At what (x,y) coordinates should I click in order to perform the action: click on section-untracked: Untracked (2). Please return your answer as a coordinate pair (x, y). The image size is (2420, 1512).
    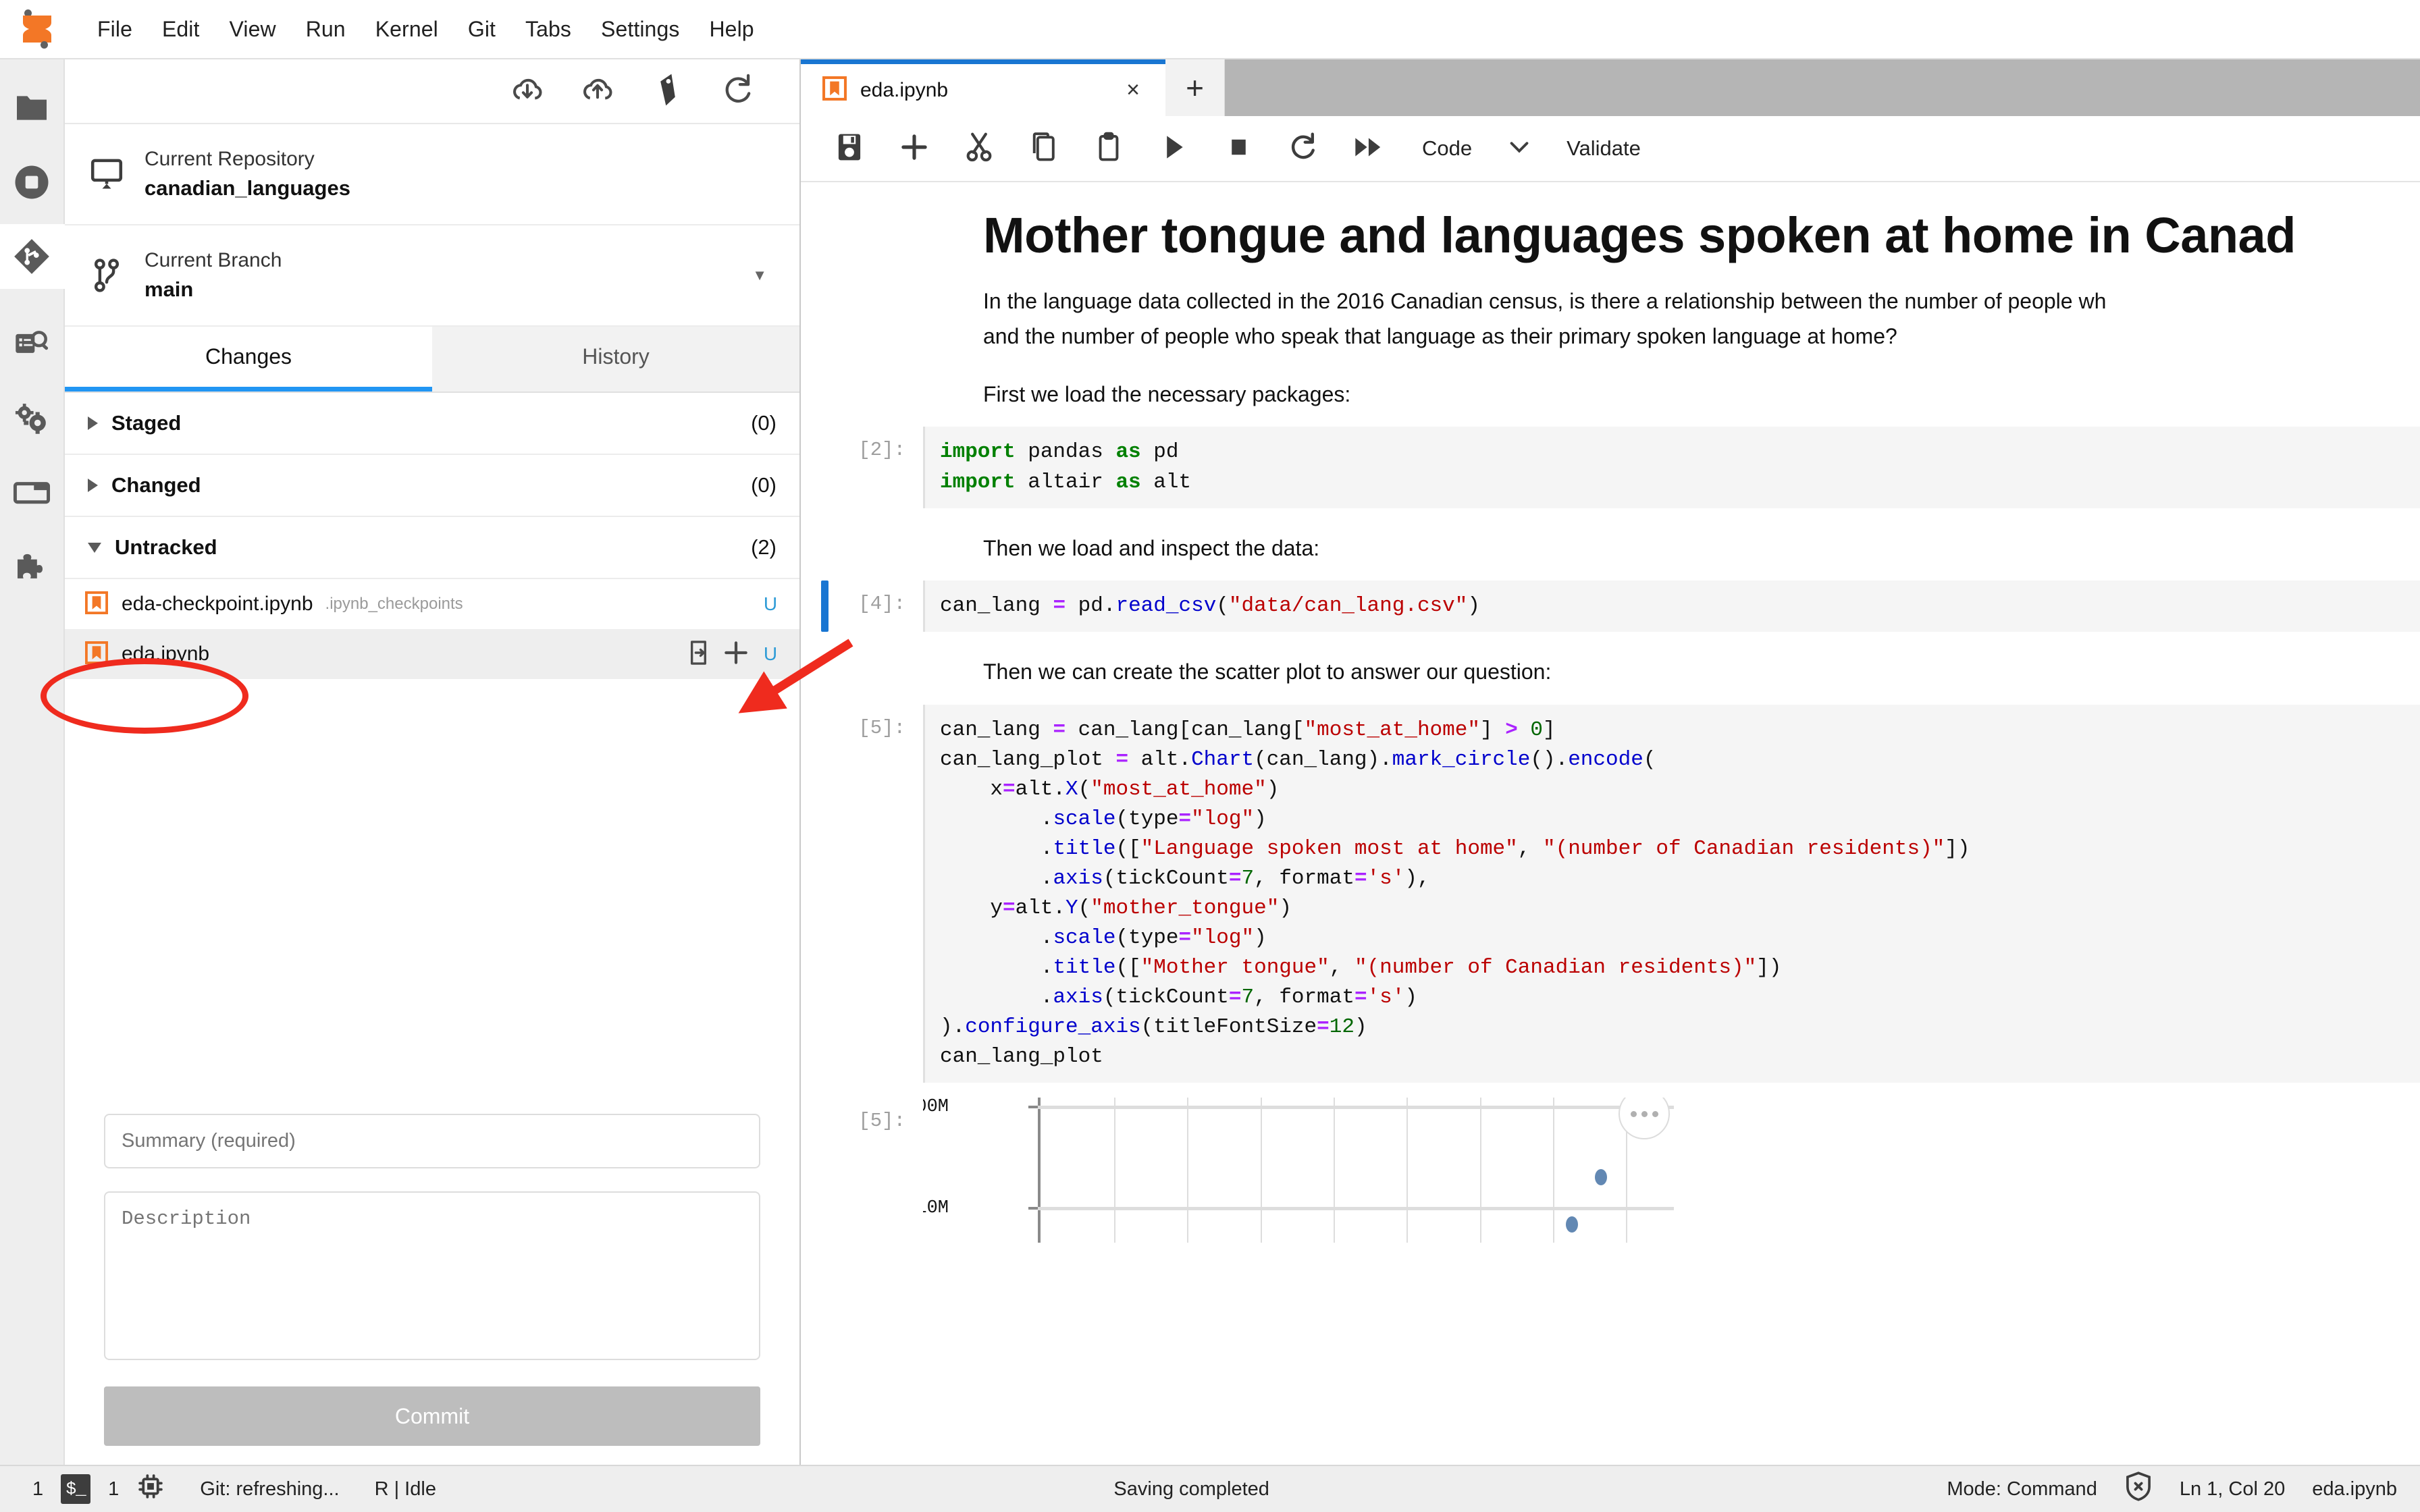
    Looking at the image, I should click on (432, 548).